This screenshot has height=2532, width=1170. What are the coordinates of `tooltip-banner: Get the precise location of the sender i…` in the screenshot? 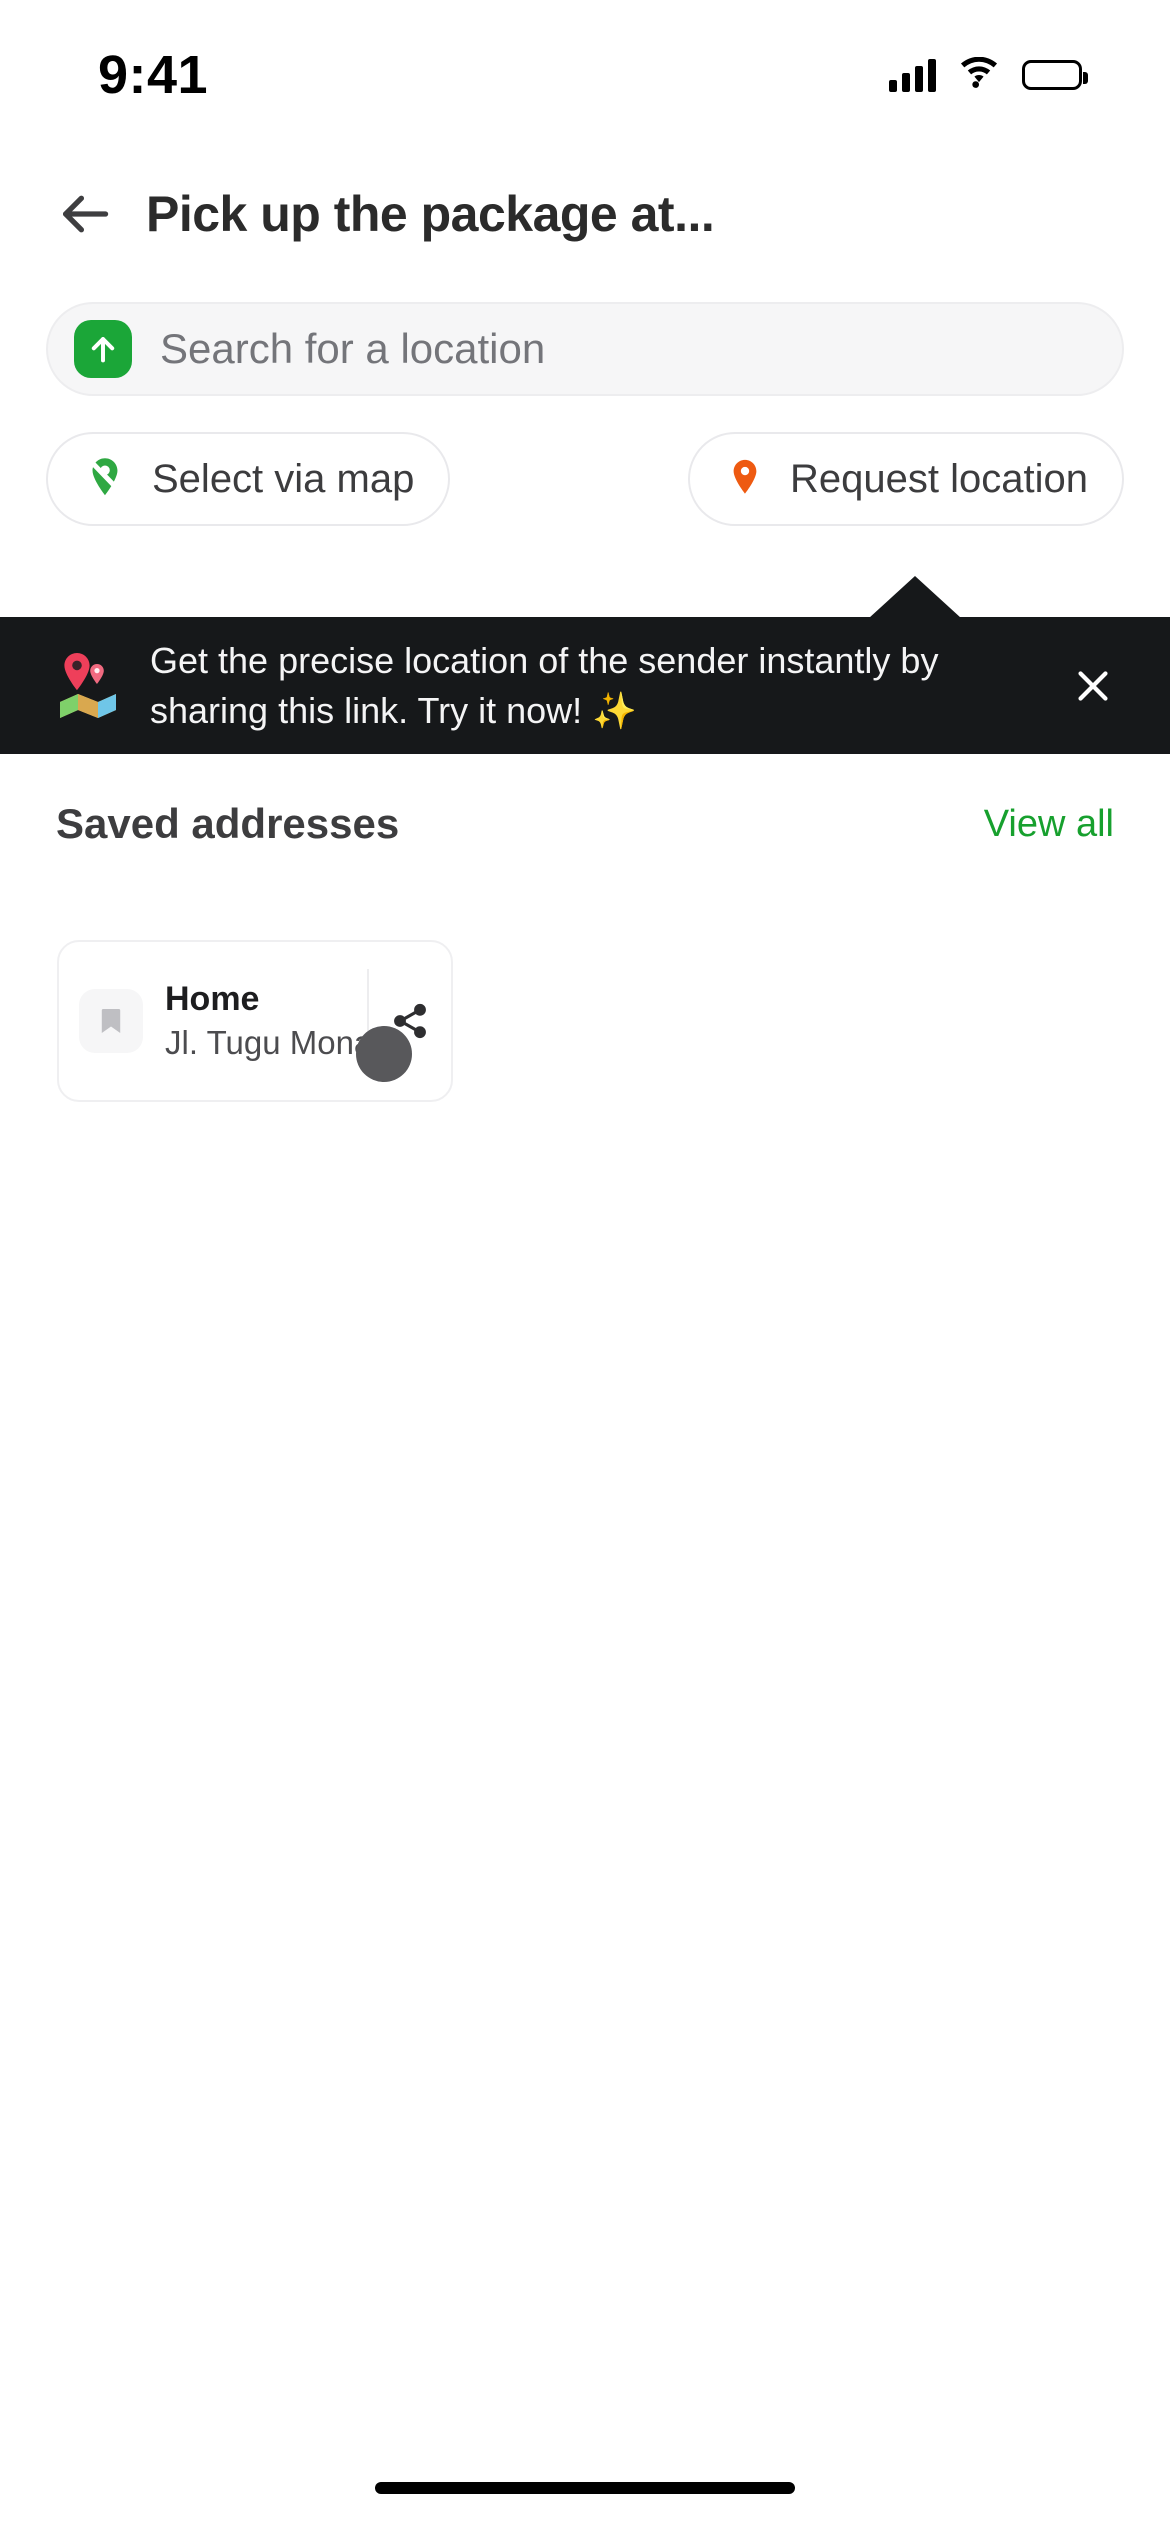 It's located at (585, 665).